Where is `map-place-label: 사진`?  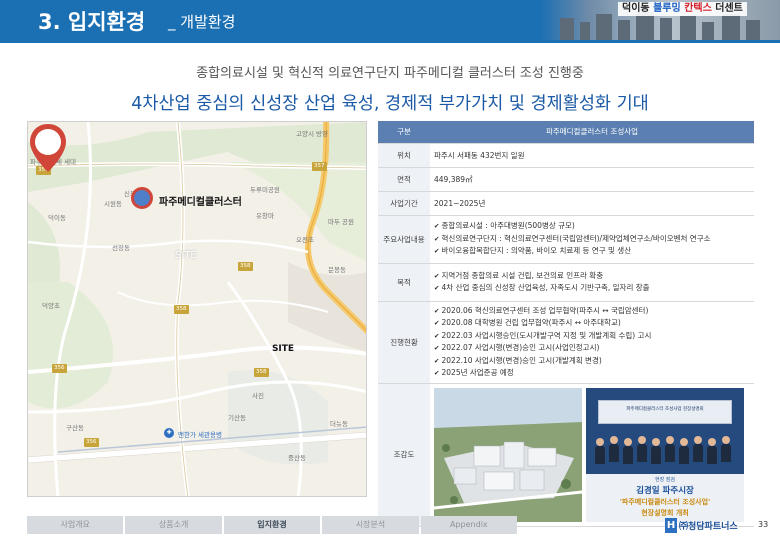
map-place-label: 사진 is located at coordinates (258, 396).